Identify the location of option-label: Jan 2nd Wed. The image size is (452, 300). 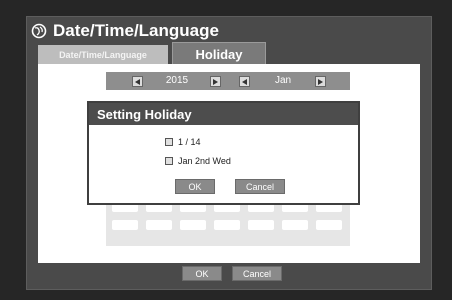
(204, 161).